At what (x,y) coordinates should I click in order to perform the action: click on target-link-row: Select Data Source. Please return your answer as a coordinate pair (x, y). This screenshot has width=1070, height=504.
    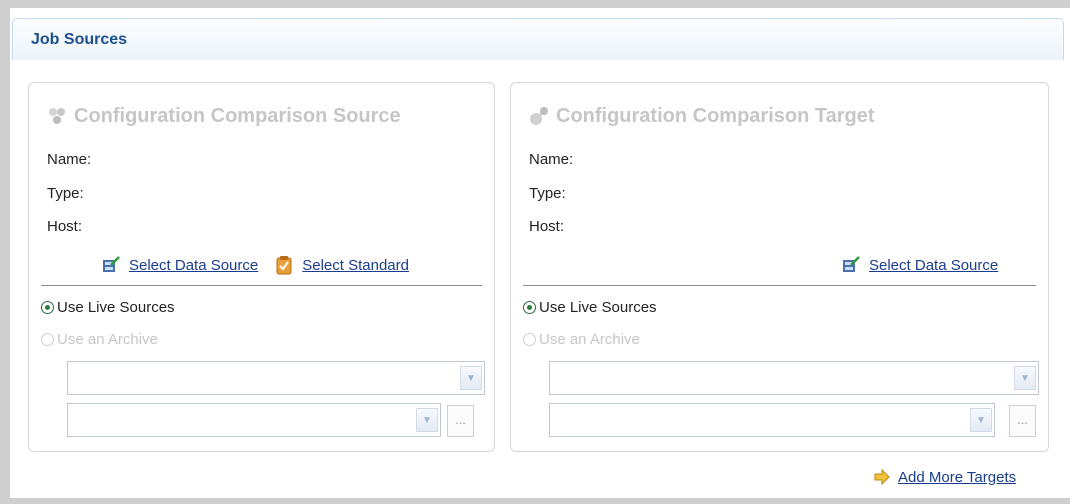
    Looking at the image, I should click on (919, 265).